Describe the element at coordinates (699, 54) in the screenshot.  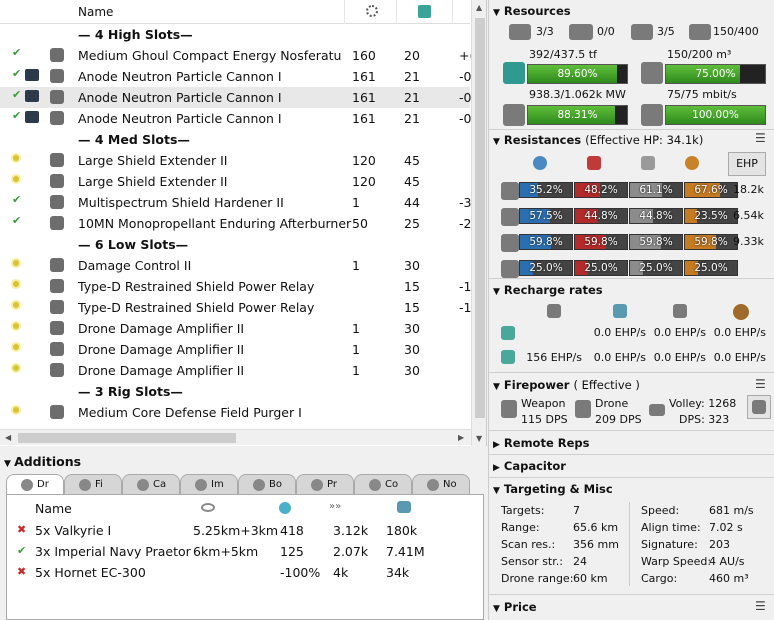
I see `drone-bay-text: 150/200 m³` at that location.